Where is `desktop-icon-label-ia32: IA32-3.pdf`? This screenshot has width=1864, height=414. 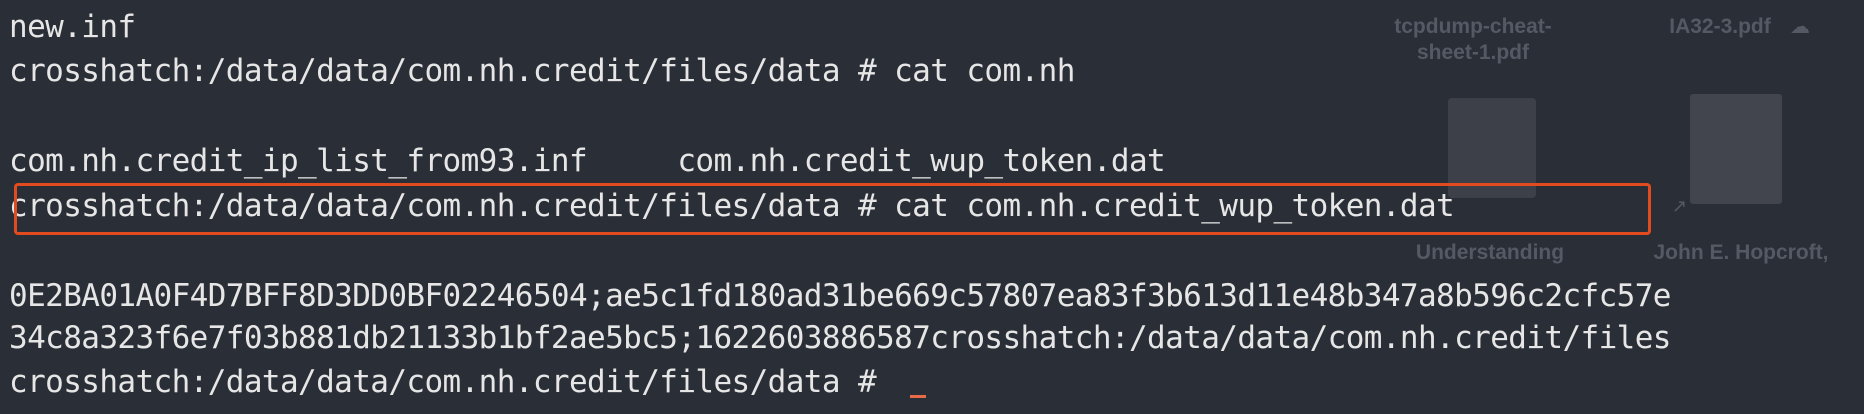 desktop-icon-label-ia32: IA32-3.pdf is located at coordinates (1720, 27).